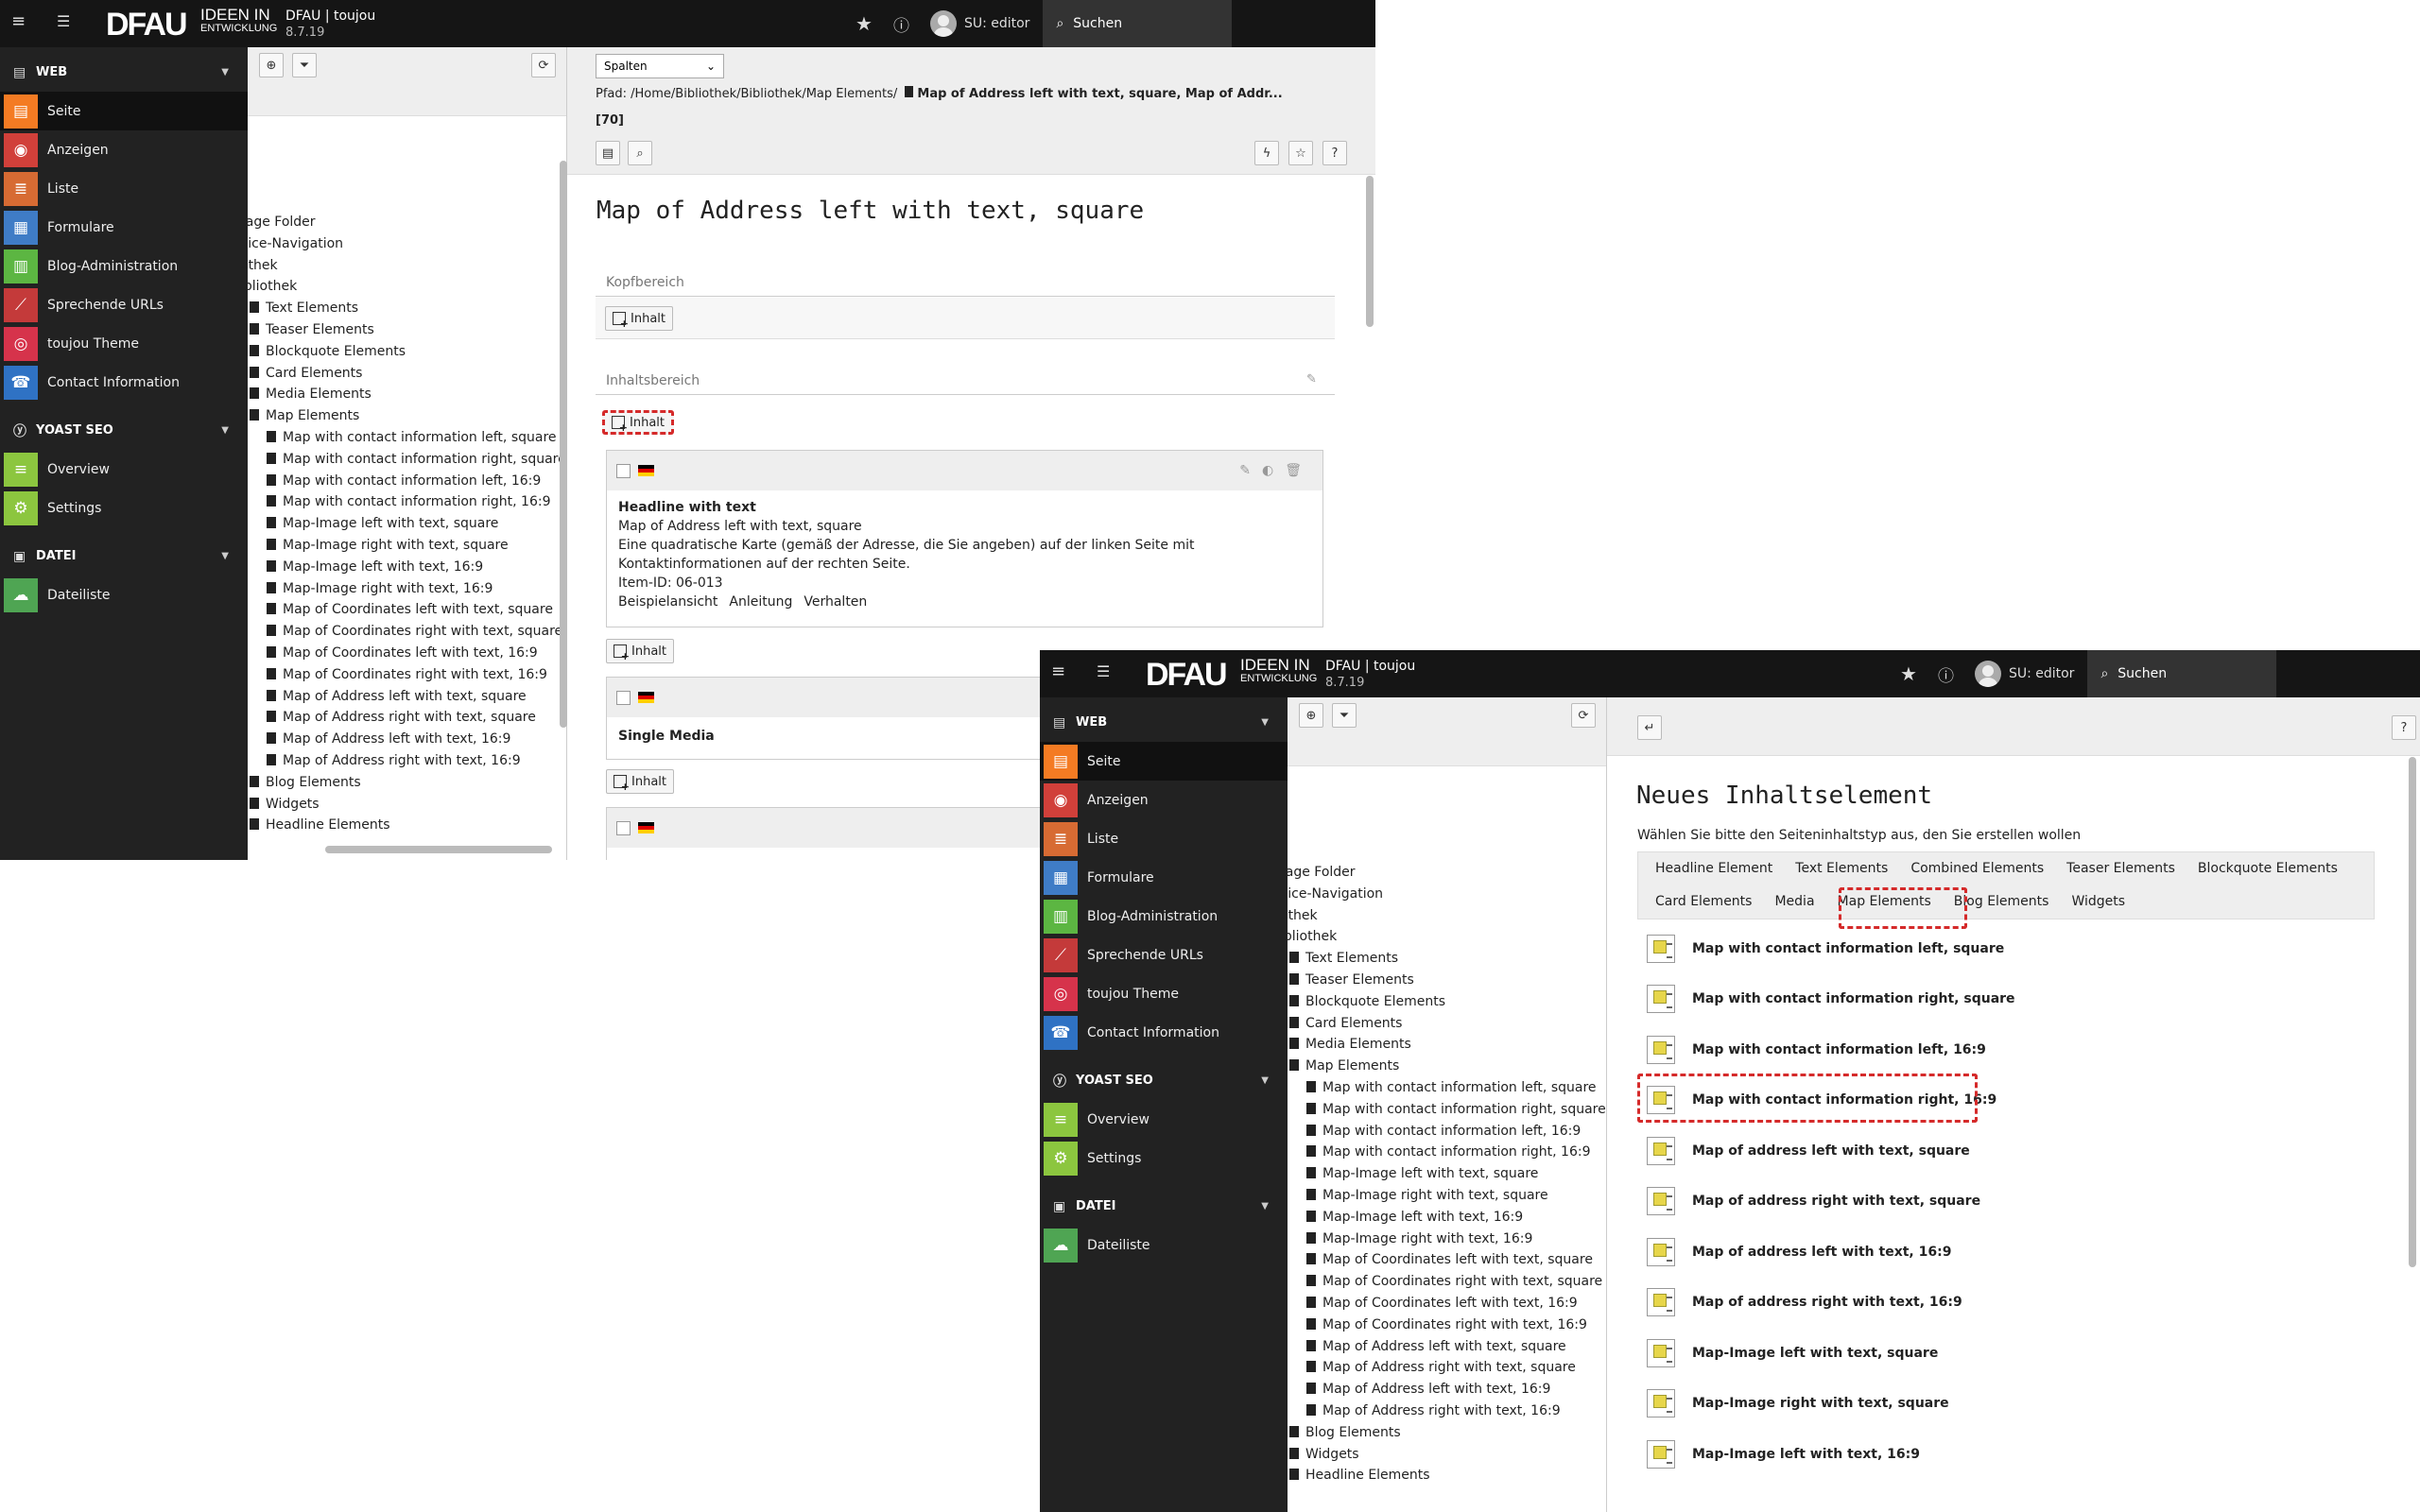 The height and width of the screenshot is (1512, 2420). Describe the element at coordinates (63, 21) in the screenshot. I see `tree-toggle-icon: ☰` at that location.